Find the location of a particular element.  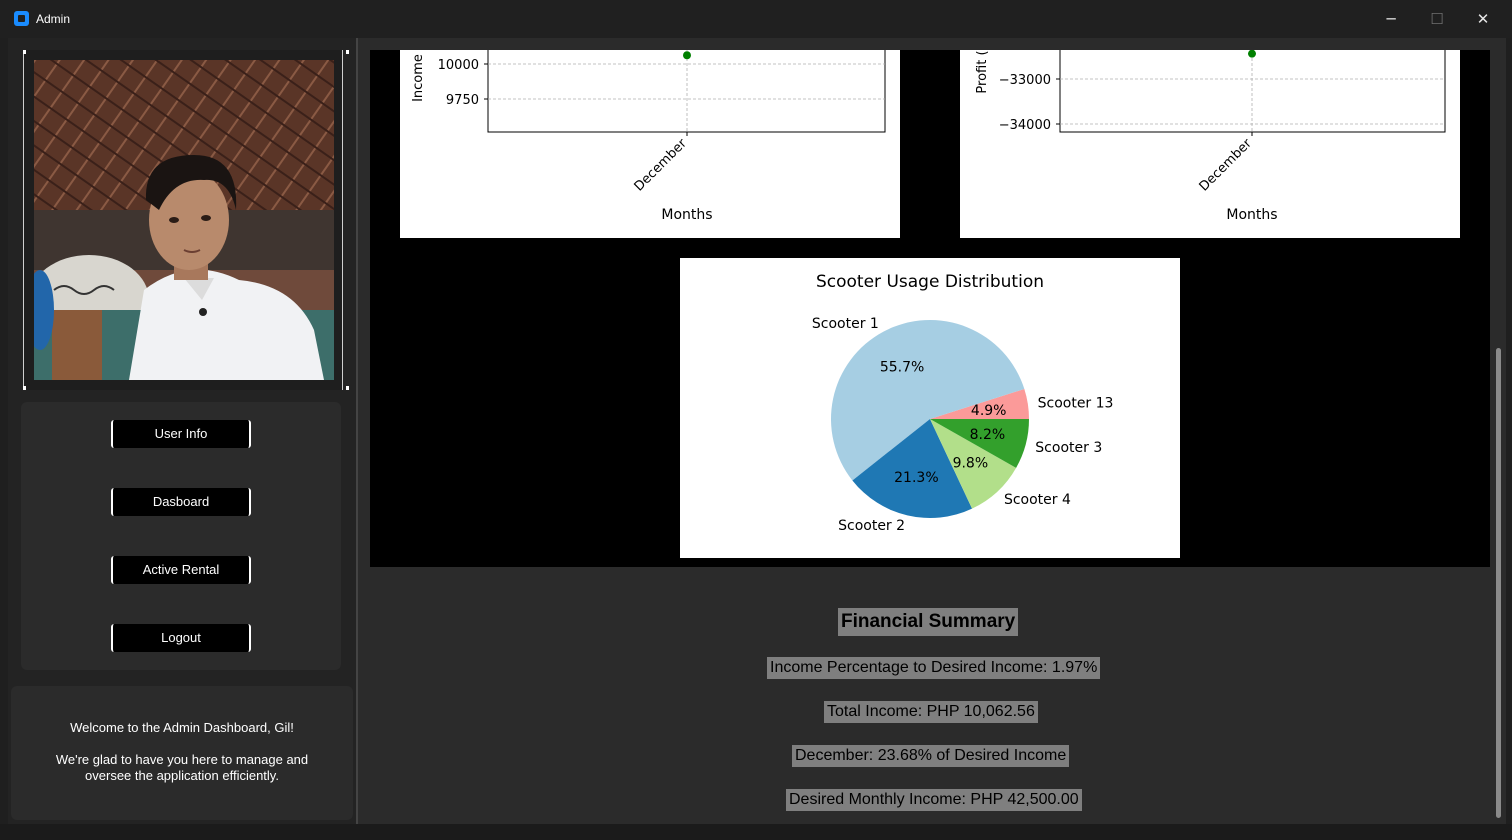

pie-pct-label: 55.7% is located at coordinates (902, 368).